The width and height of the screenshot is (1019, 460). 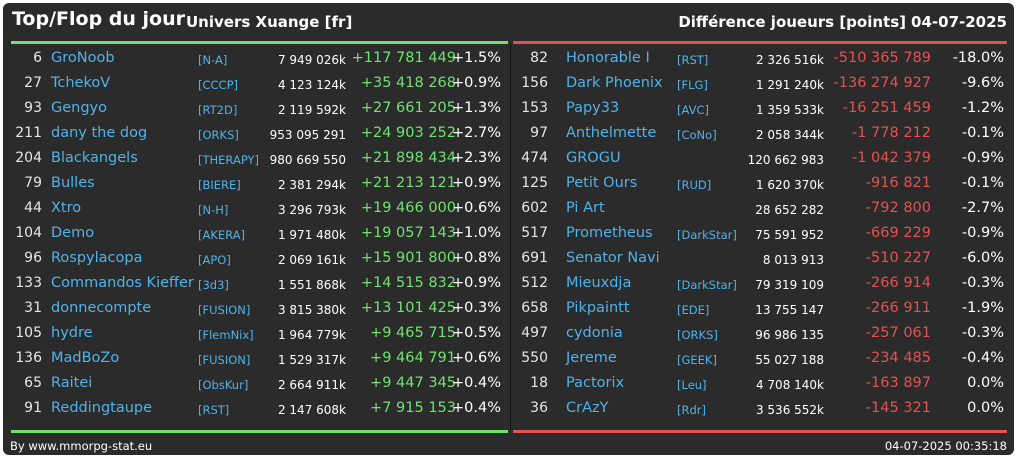 I want to click on alliance-tag-link: [Leu], so click(x=692, y=385).